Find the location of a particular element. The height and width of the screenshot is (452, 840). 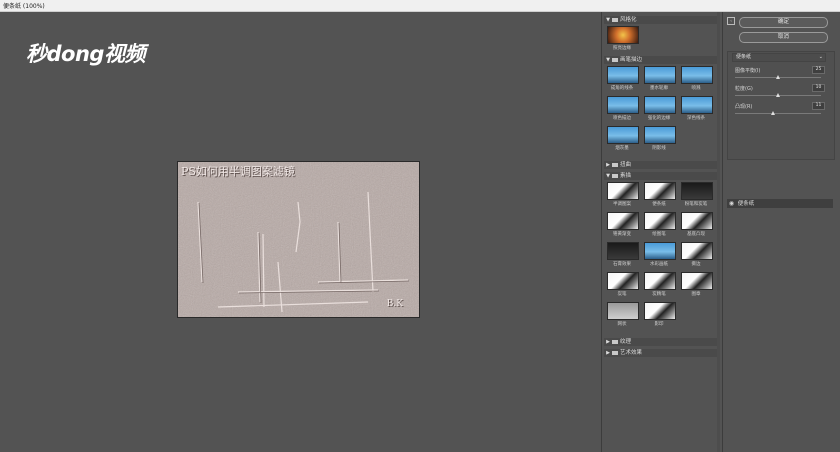

filter-thumbnail-label: 水彩画纸 is located at coordinates (659, 264).